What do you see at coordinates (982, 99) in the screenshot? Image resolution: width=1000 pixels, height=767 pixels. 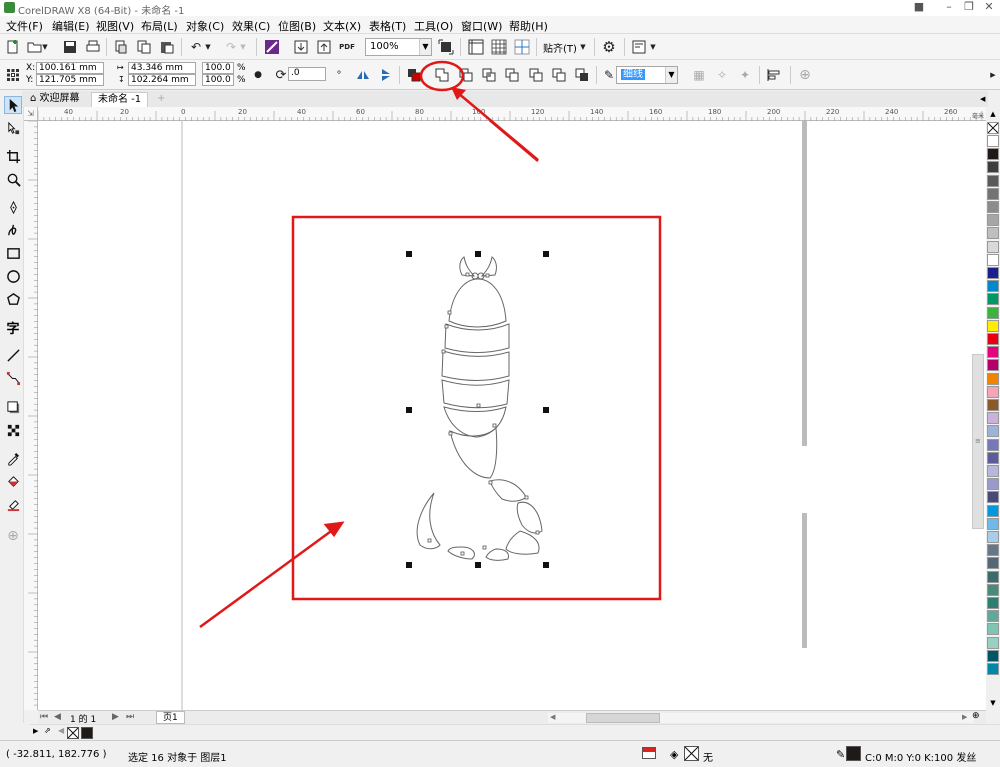 I see `scroll-tabs-icon: ◀` at bounding box center [982, 99].